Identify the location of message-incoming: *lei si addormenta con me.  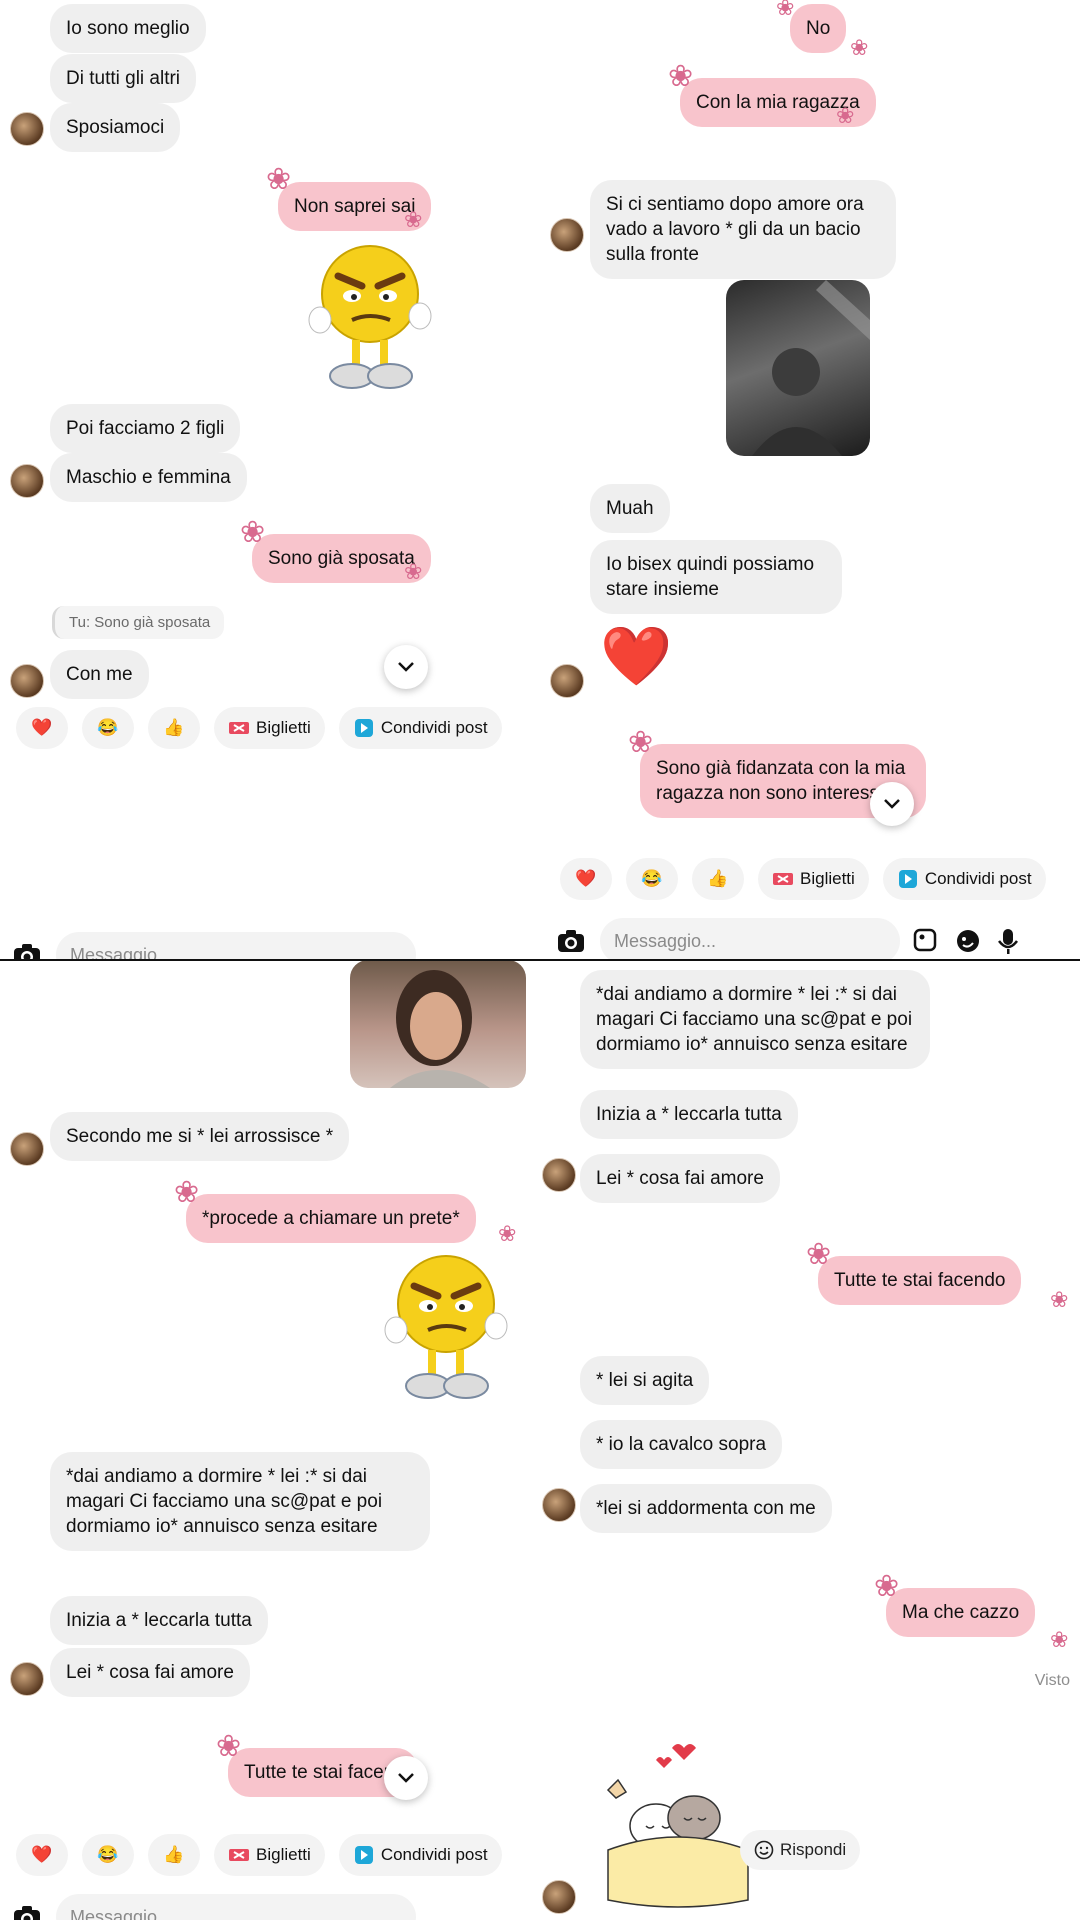
(706, 1508).